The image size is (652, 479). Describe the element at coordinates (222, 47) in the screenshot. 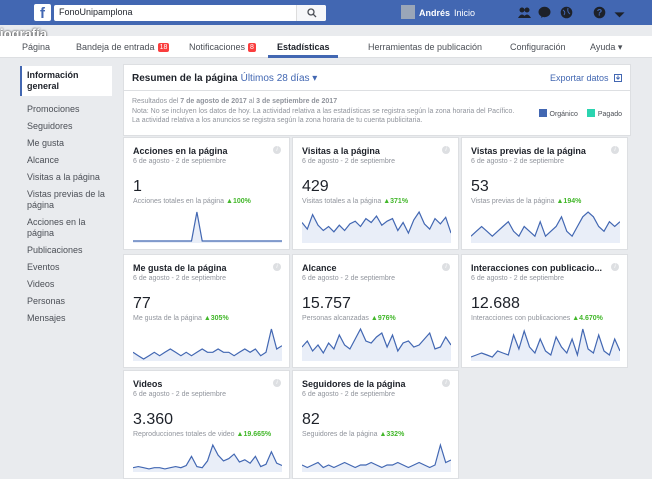

I see `tab-notificaciones: Notificaciones 8` at that location.